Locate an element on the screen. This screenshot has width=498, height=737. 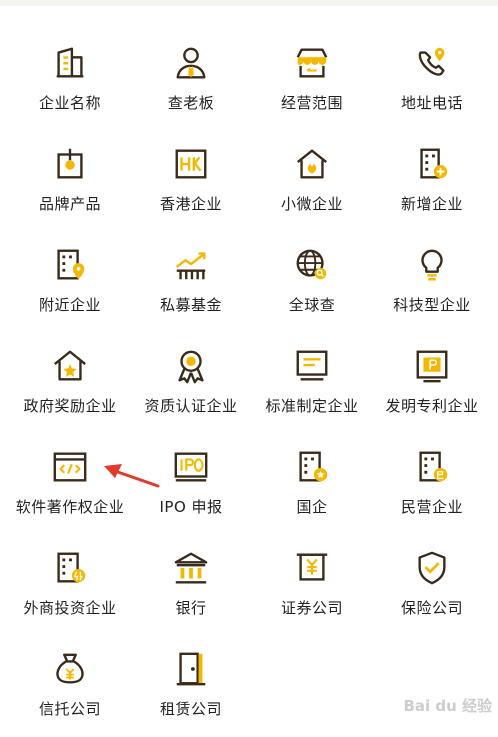
grid-row: 附近企业 私募基金 全球查 科技型企业 is located at coordinates (249, 282).